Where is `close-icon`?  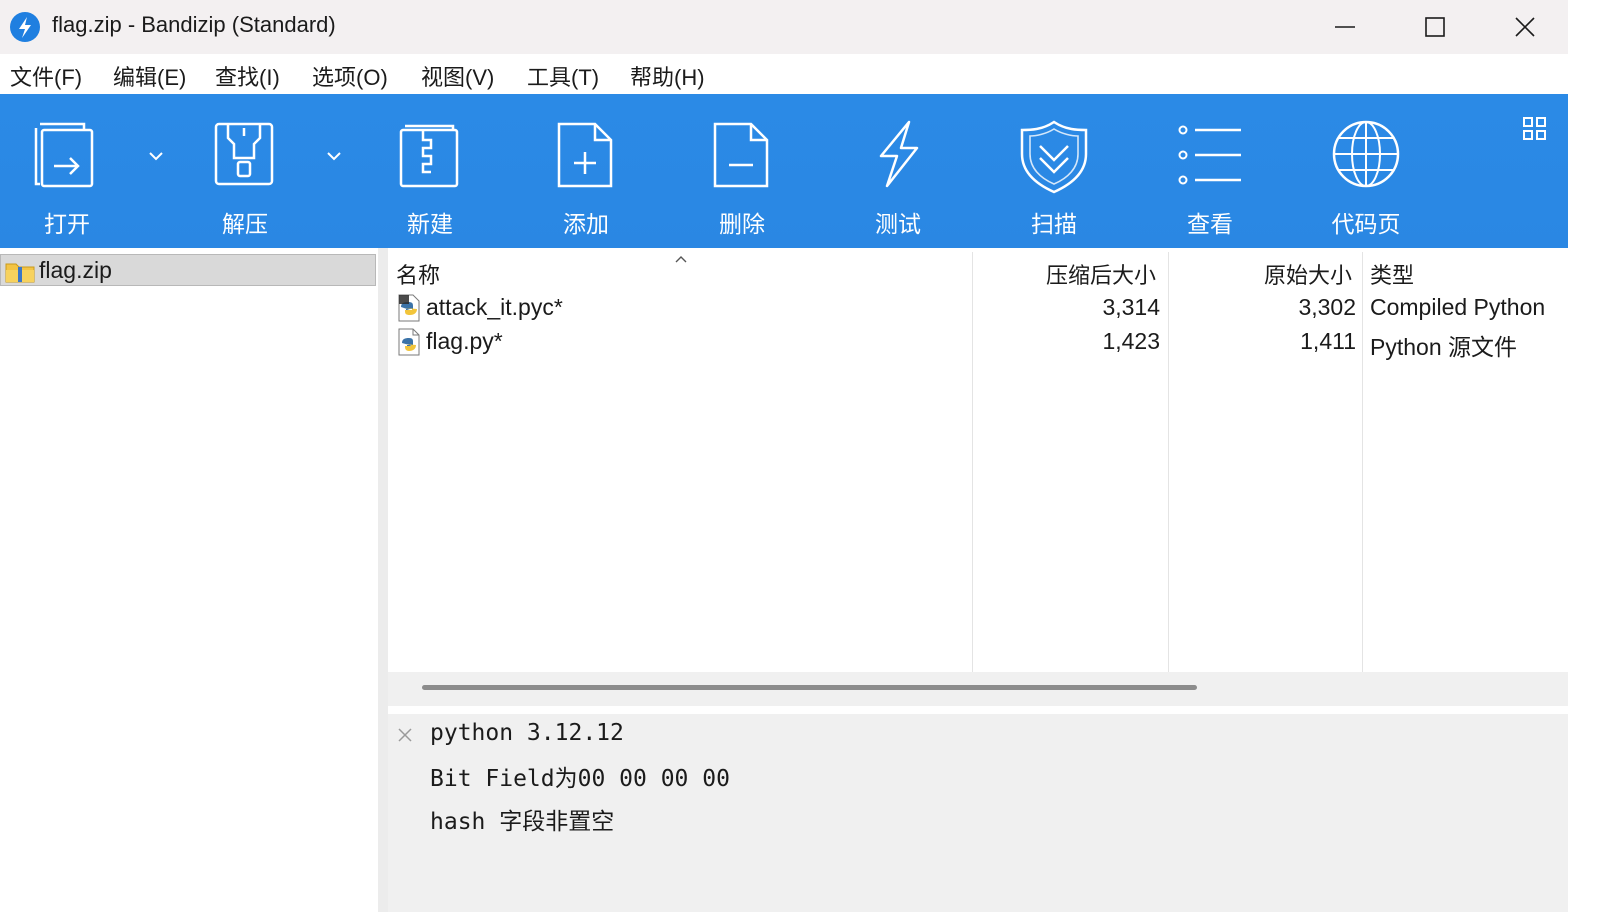 close-icon is located at coordinates (1525, 27).